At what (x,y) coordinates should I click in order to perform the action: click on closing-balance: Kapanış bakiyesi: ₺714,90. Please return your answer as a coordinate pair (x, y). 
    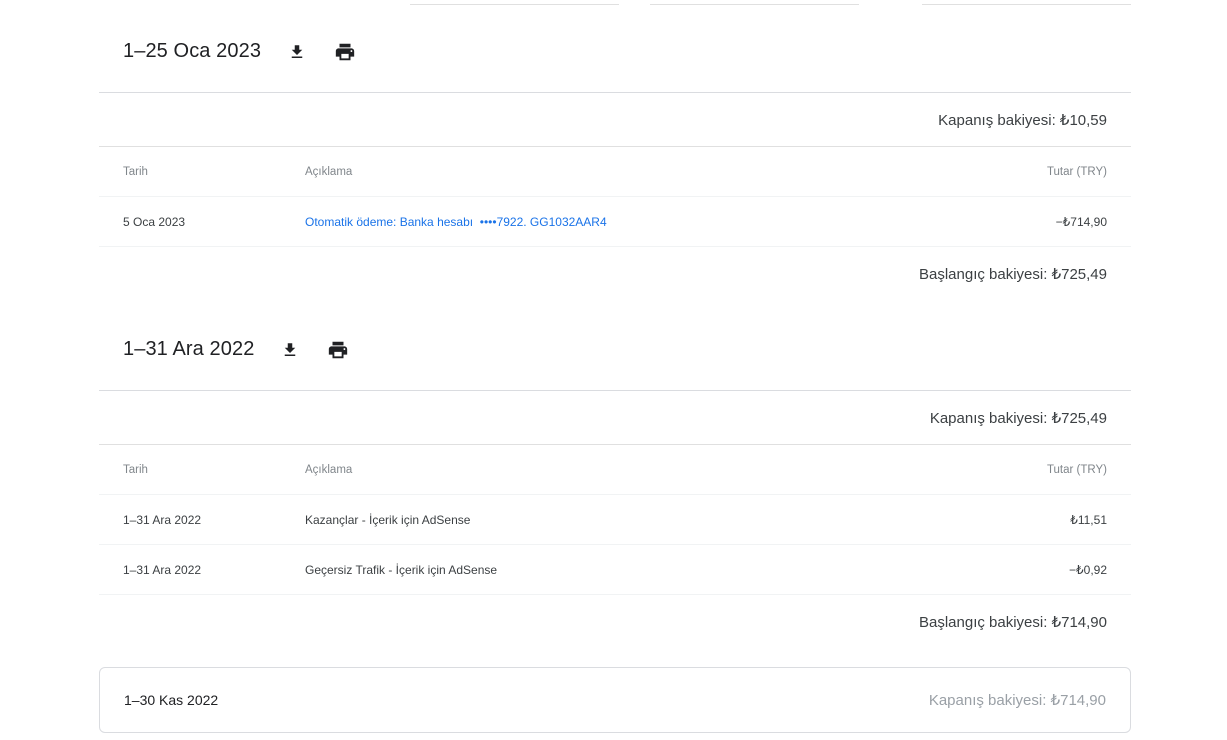
    Looking at the image, I should click on (1017, 700).